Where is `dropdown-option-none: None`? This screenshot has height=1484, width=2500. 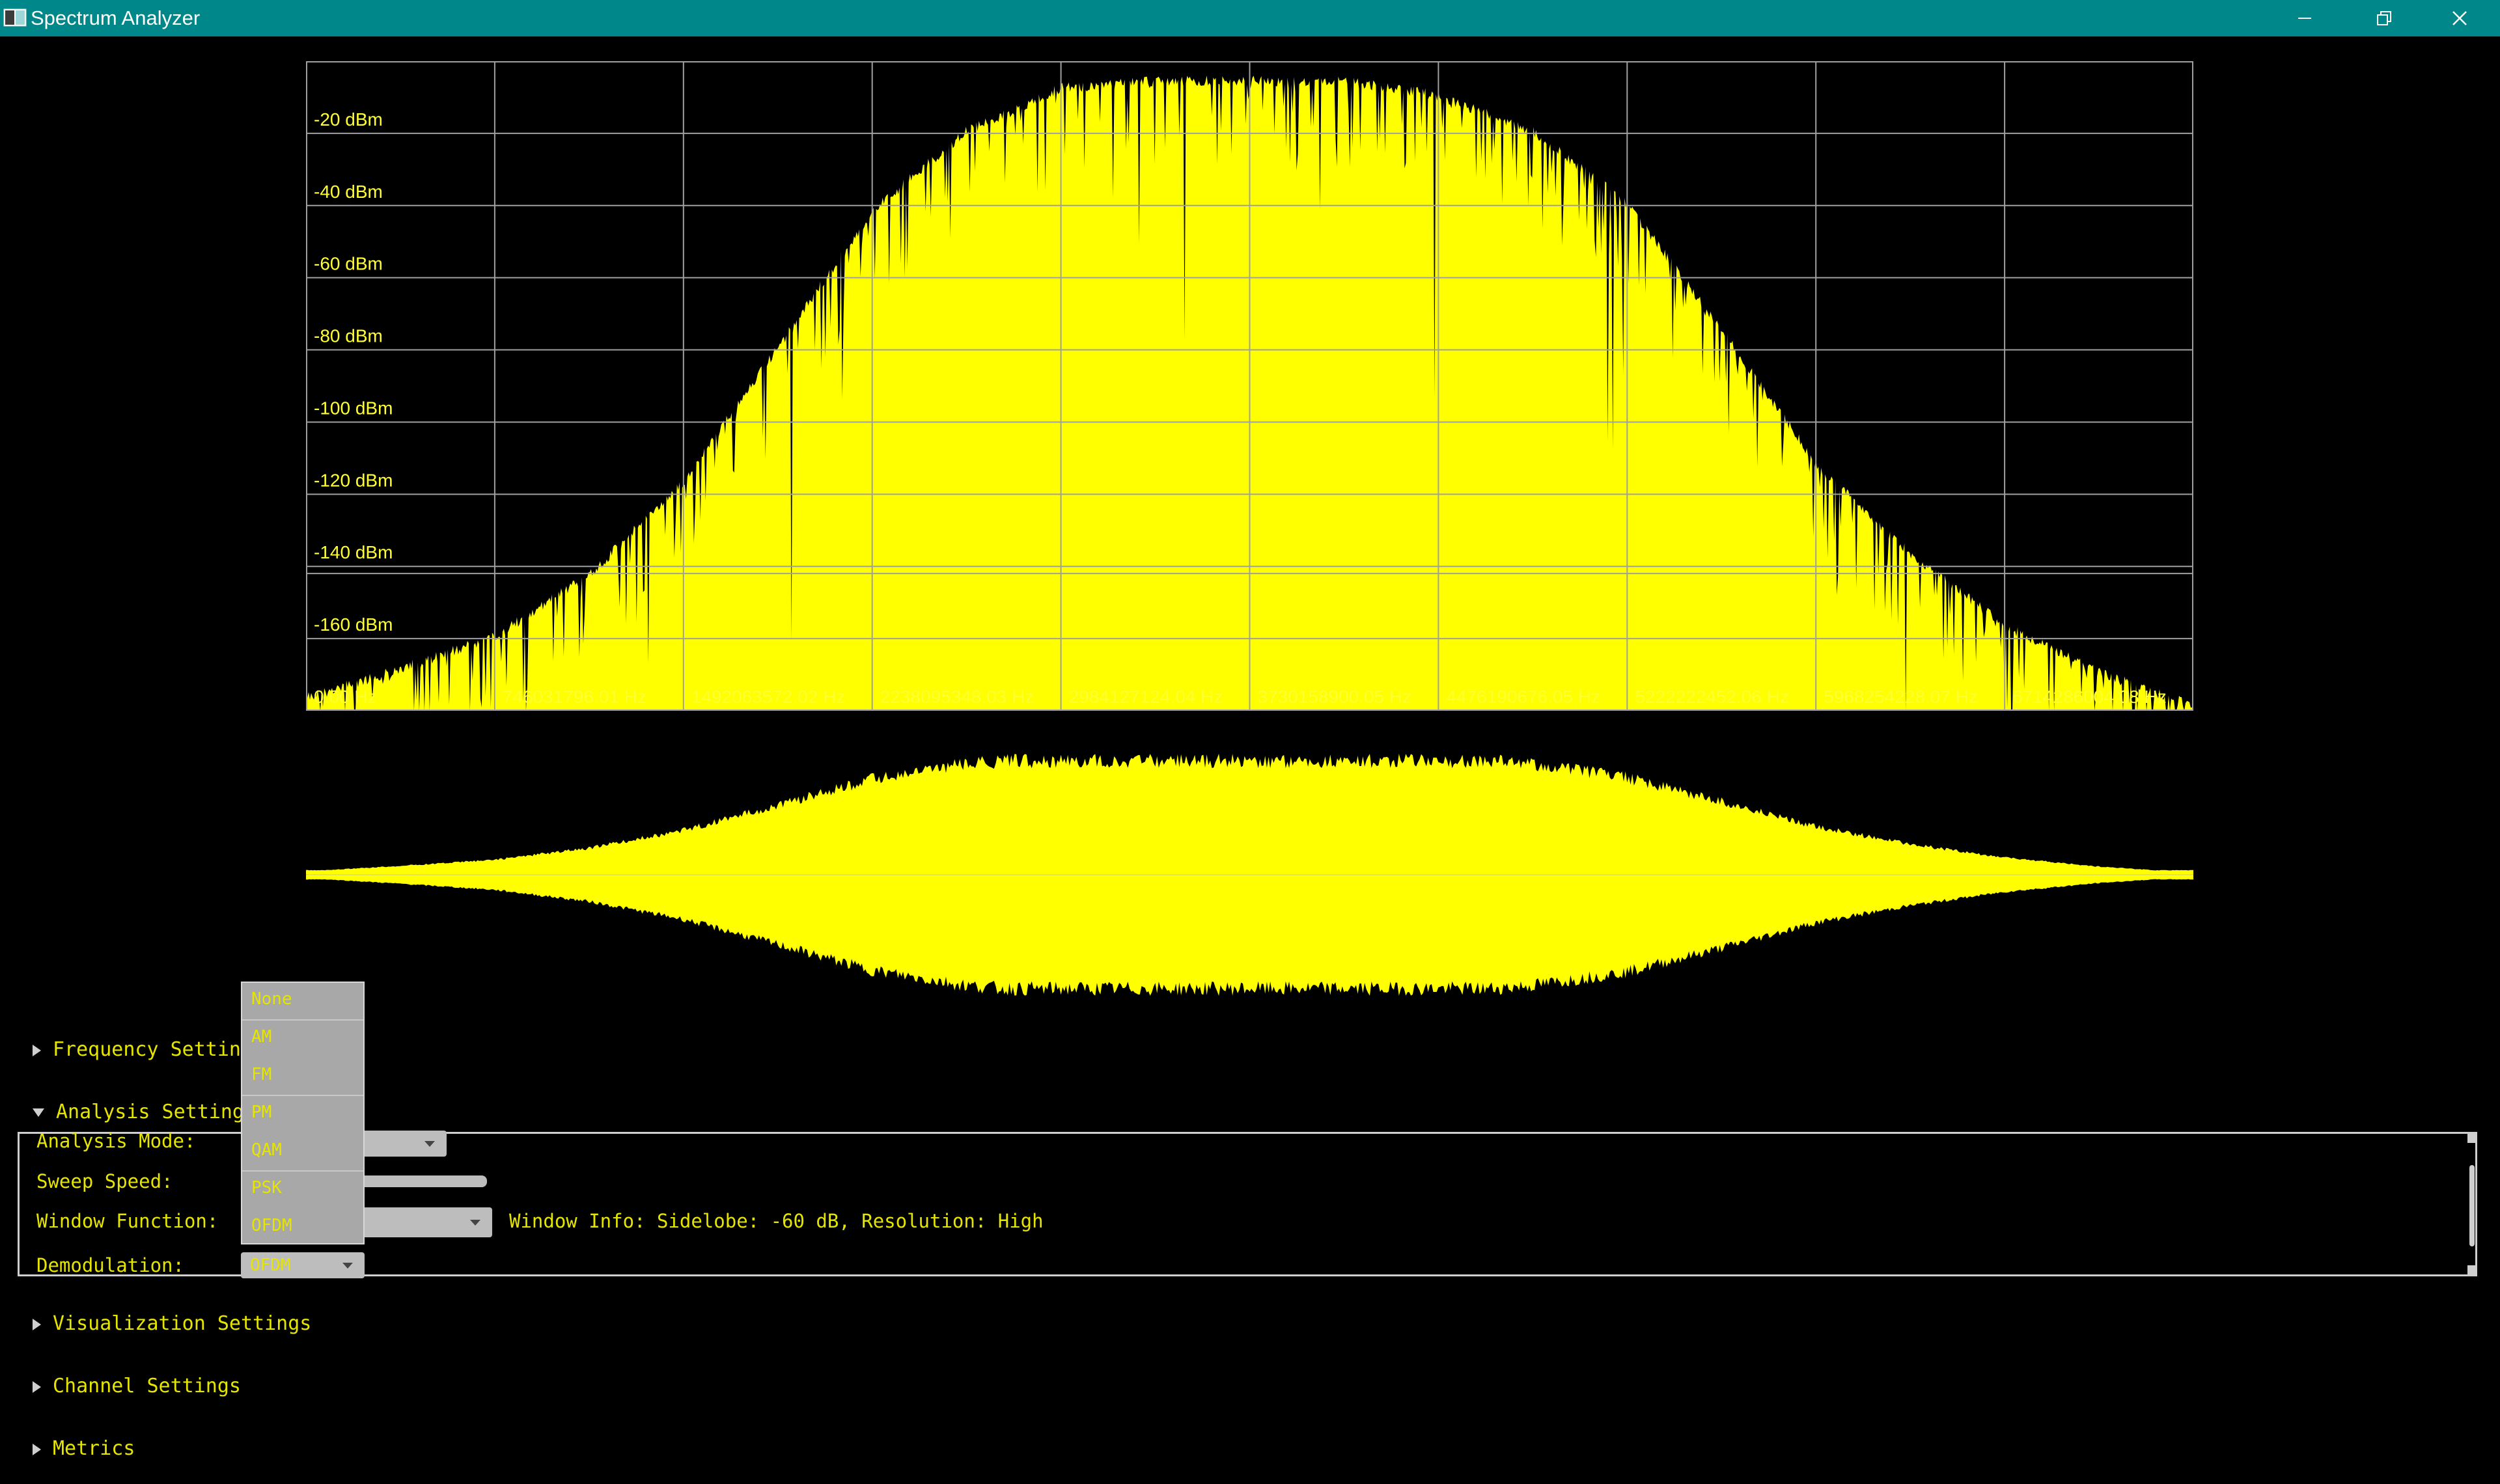
dropdown-option-none: None is located at coordinates (303, 999).